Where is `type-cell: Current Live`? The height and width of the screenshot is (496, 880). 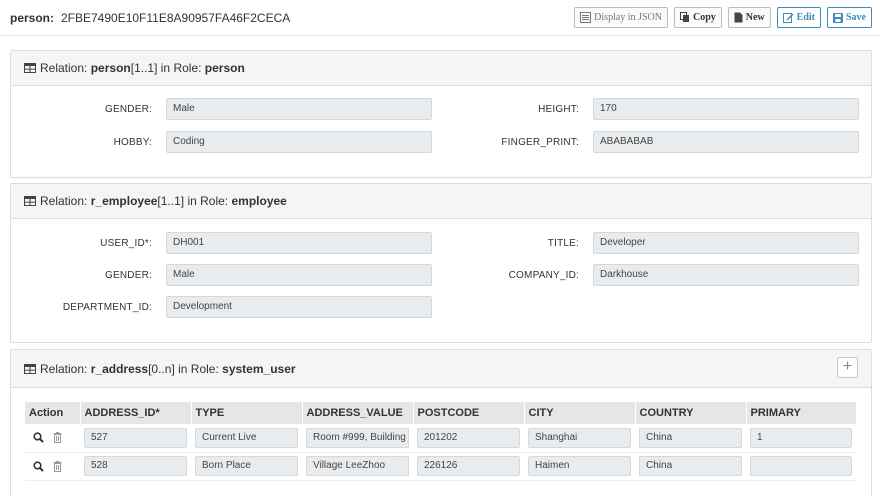 type-cell: Current Live is located at coordinates (246, 437).